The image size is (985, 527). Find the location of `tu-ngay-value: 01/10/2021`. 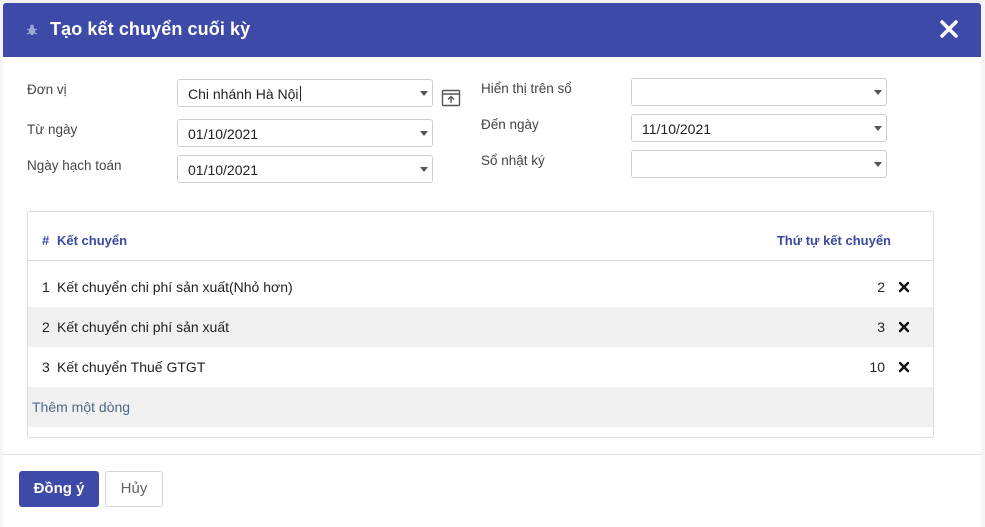

tu-ngay-value: 01/10/2021 is located at coordinates (223, 134).